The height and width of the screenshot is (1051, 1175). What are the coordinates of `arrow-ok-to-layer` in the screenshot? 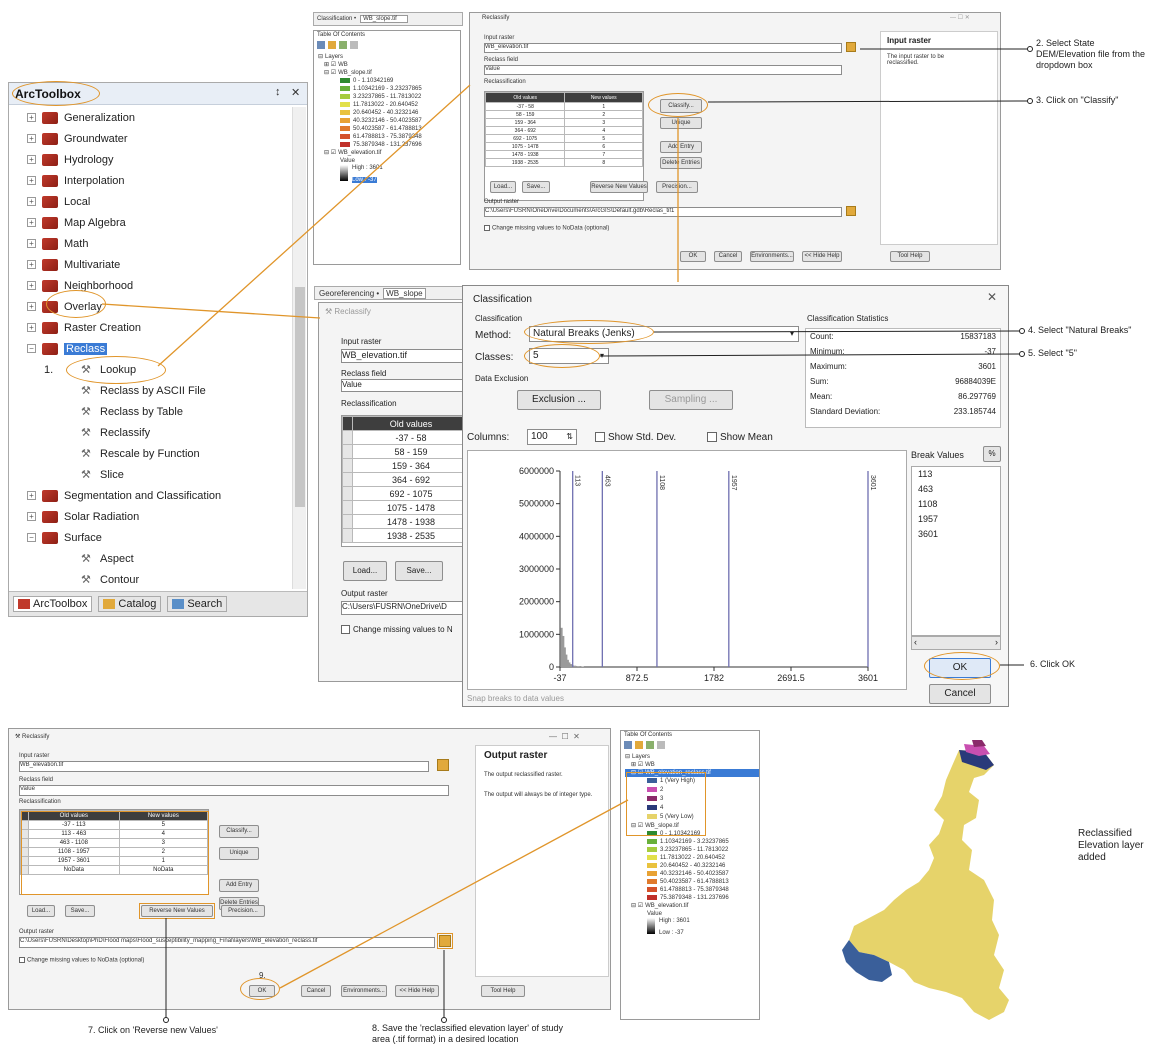 It's located at (454, 894).